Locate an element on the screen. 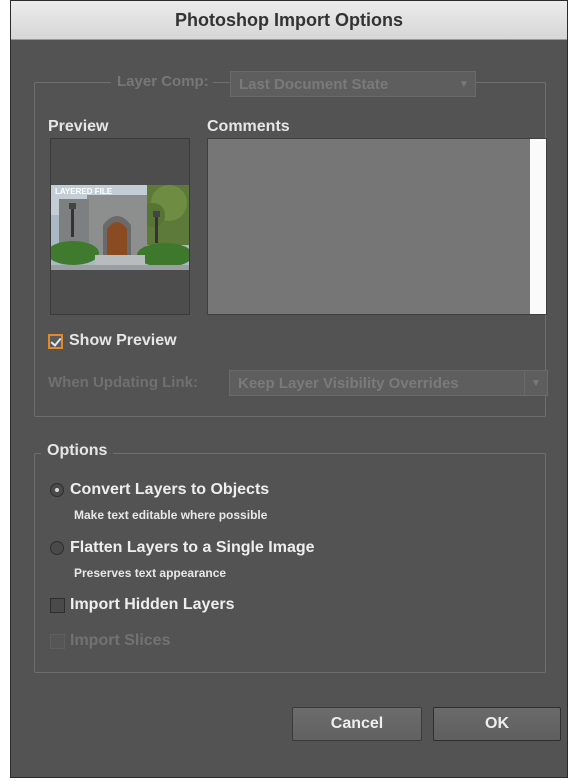  convert-layers-description: Make text editable where possible is located at coordinates (171, 515).